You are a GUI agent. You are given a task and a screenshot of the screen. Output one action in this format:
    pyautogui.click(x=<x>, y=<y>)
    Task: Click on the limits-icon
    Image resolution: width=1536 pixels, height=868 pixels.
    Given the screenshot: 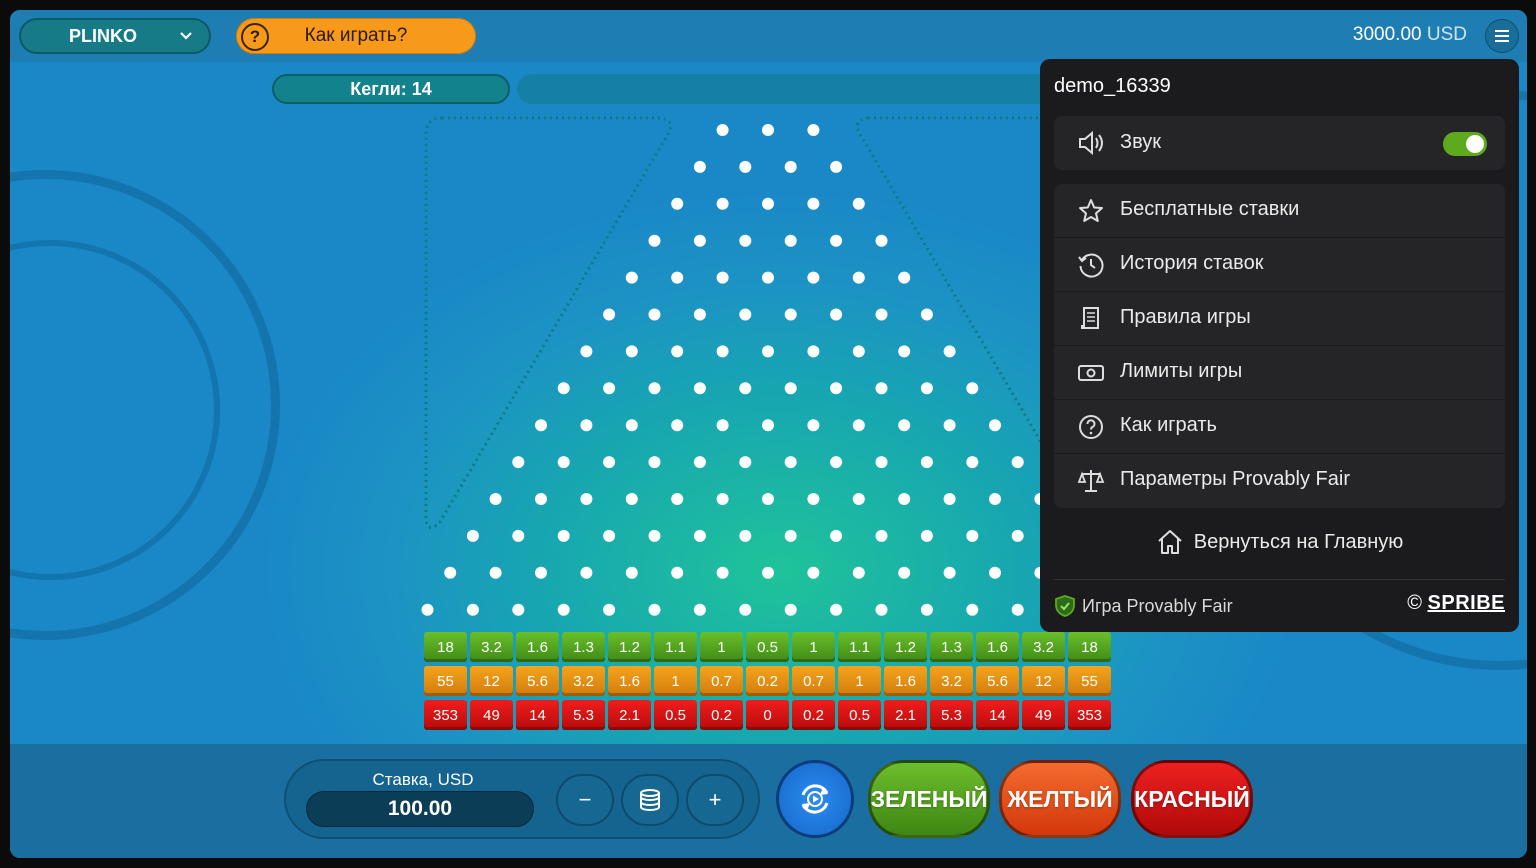 What is the action you would take?
    pyautogui.click(x=1091, y=373)
    